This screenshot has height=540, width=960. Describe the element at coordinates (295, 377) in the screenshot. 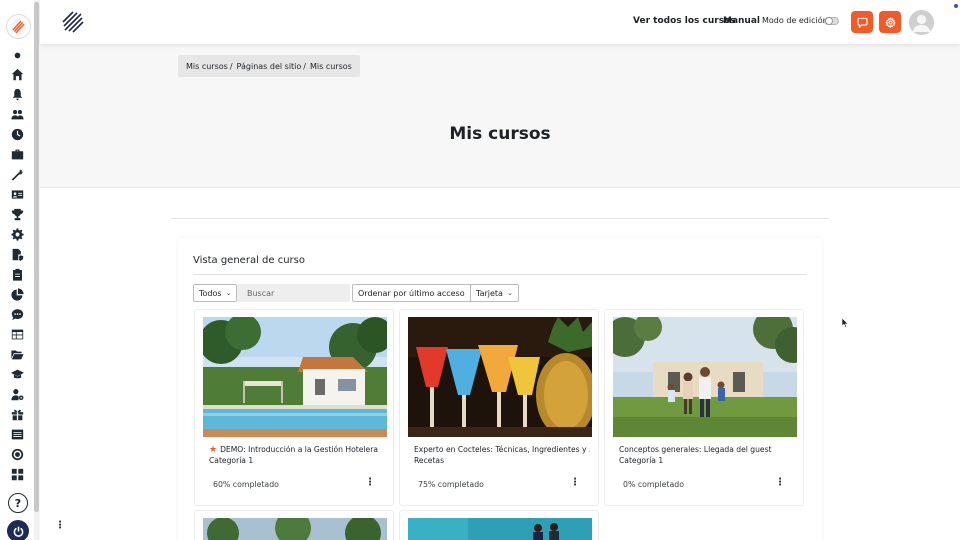

I see `course-image-villa-pool` at that location.